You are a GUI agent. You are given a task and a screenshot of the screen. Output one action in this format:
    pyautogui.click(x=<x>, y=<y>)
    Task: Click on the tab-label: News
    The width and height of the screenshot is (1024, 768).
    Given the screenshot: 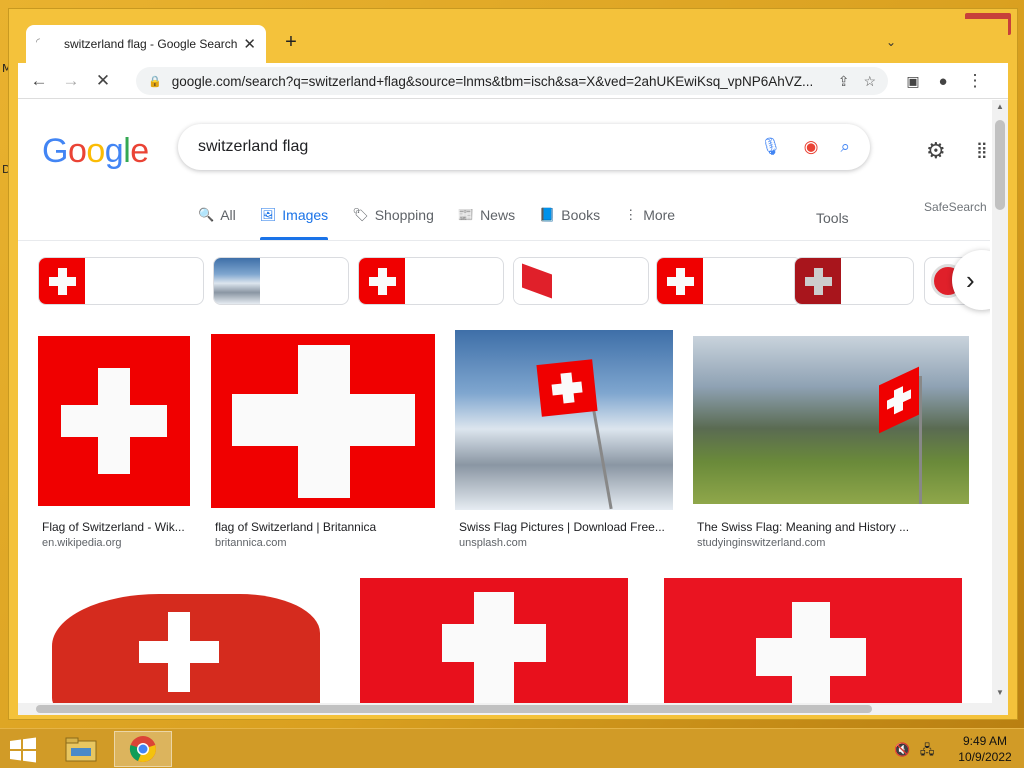 What is the action you would take?
    pyautogui.click(x=498, y=215)
    